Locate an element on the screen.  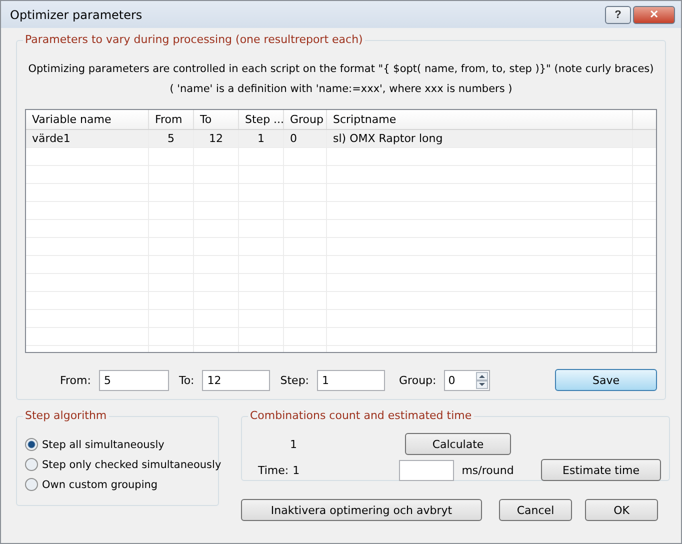
table-row: värde1 5 12 1 0 sl) OMX Raptor long is located at coordinates (341, 139).